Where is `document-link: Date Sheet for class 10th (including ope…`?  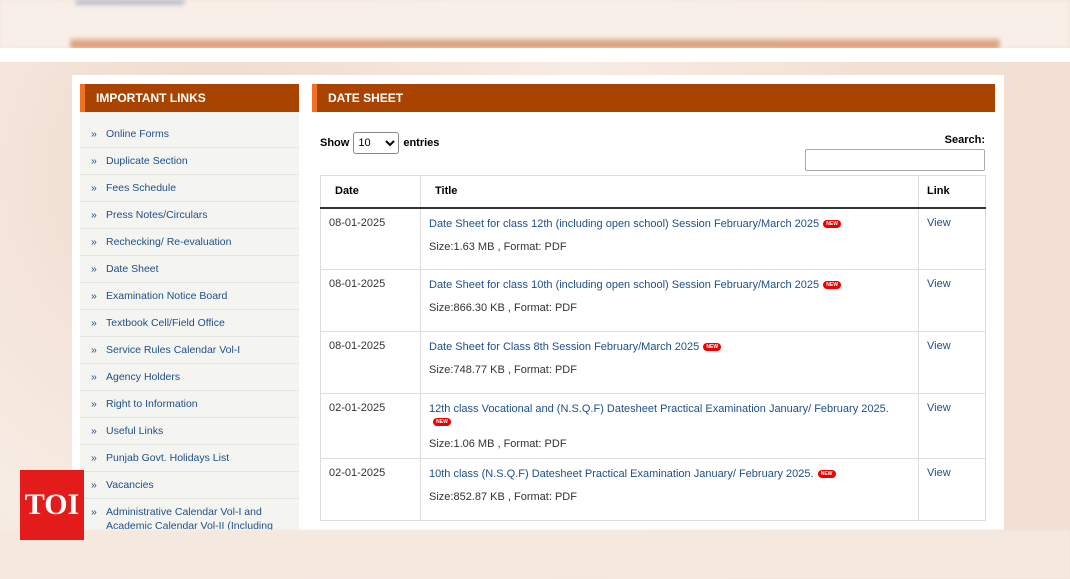 document-link: Date Sheet for class 10th (including ope… is located at coordinates (624, 285).